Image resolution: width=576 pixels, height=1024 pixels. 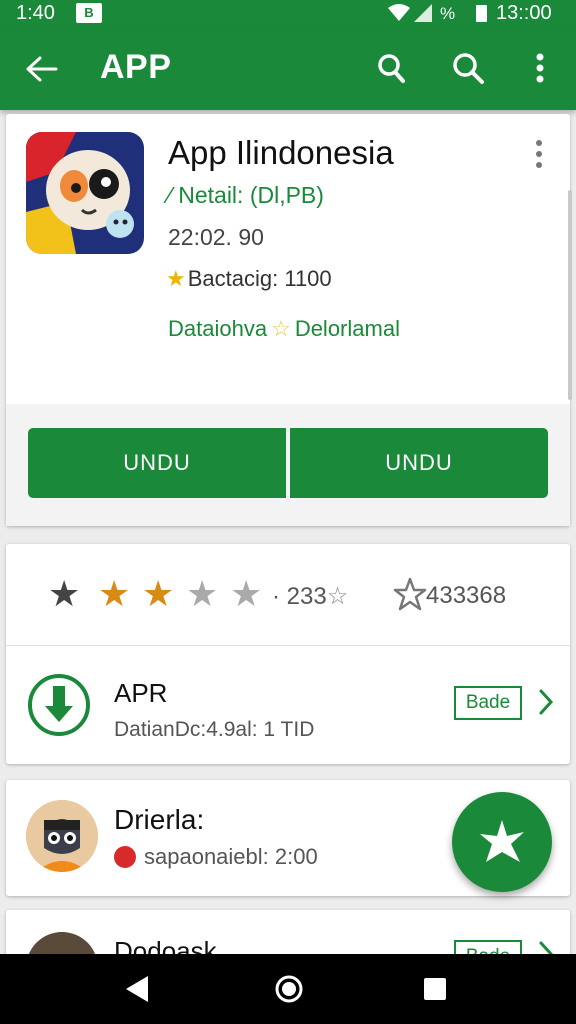 What do you see at coordinates (448, 13) in the screenshot?
I see `battery-percent: %` at bounding box center [448, 13].